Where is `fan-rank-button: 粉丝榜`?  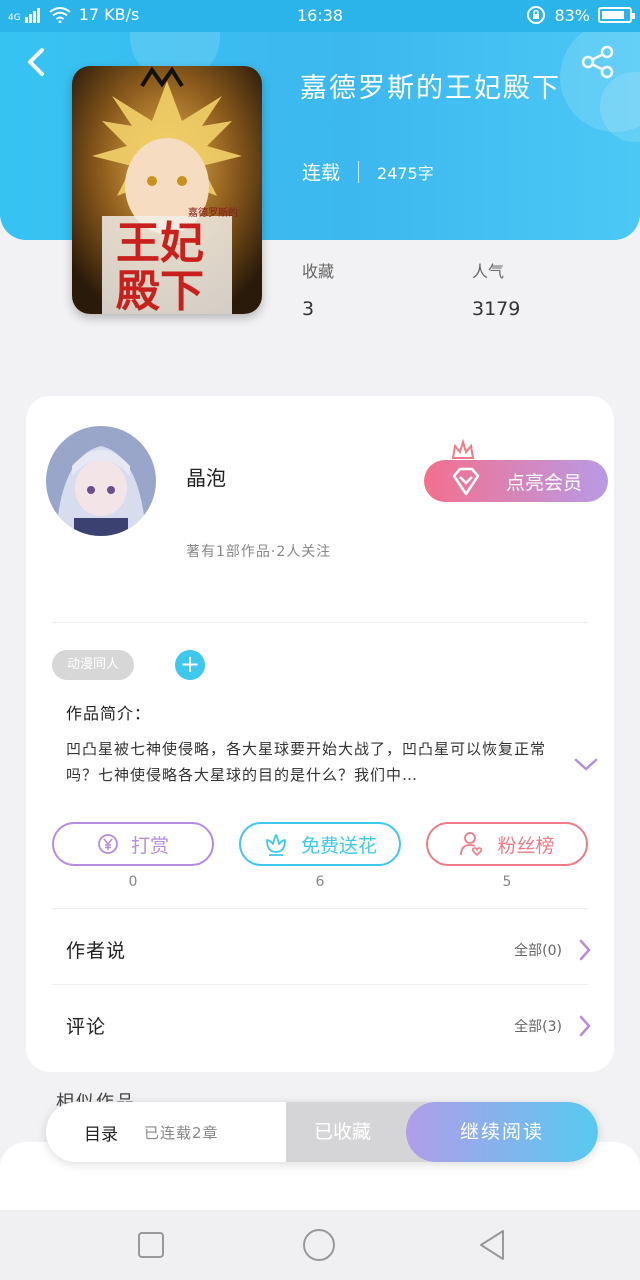
fan-rank-button: 粉丝榜 is located at coordinates (507, 844).